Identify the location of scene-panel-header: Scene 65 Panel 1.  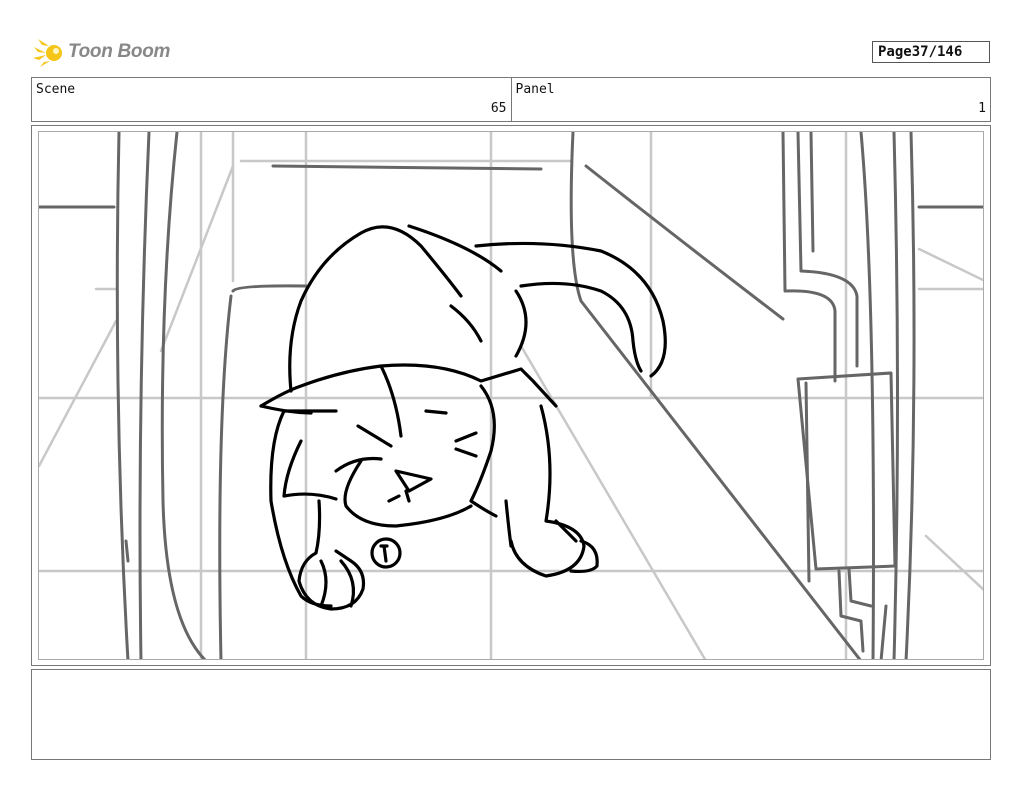
(511, 99).